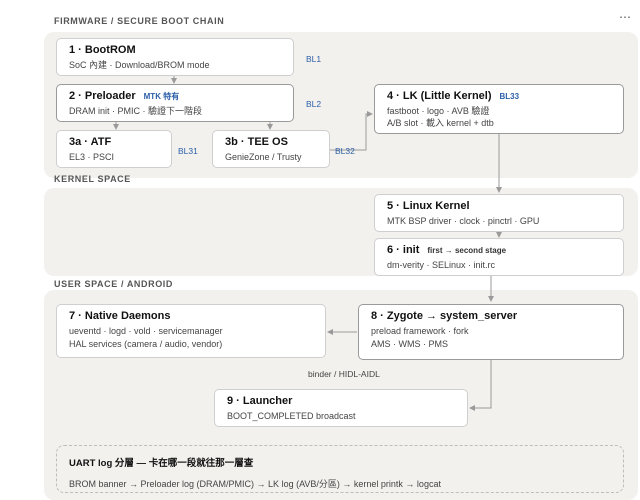  What do you see at coordinates (92, 179) in the screenshot?
I see `kernel-section-label: KERNEL SPACE` at bounding box center [92, 179].